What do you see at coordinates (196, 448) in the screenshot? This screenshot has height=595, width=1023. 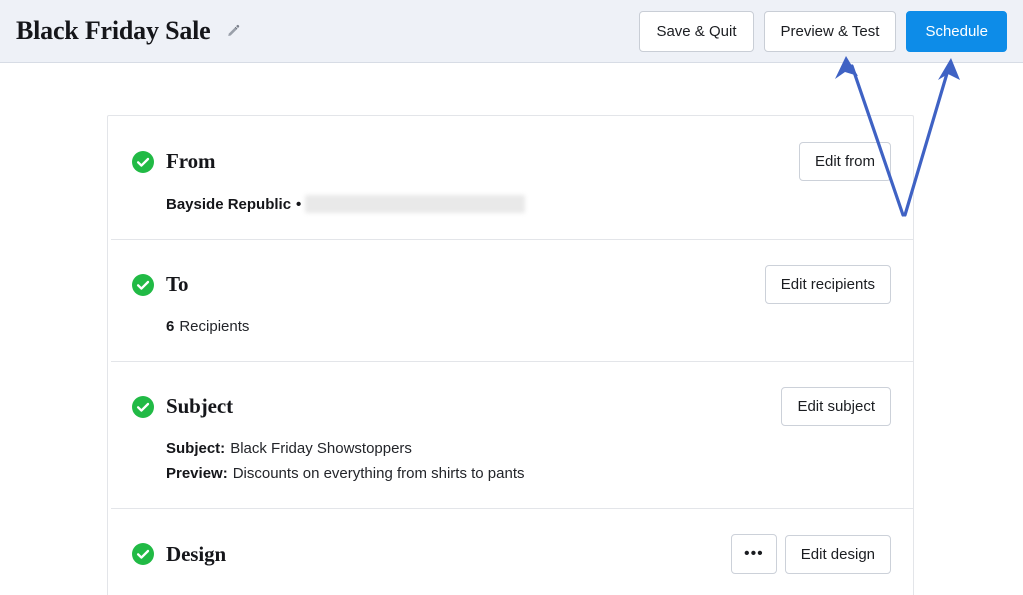 I see `subject-label: Subject:` at bounding box center [196, 448].